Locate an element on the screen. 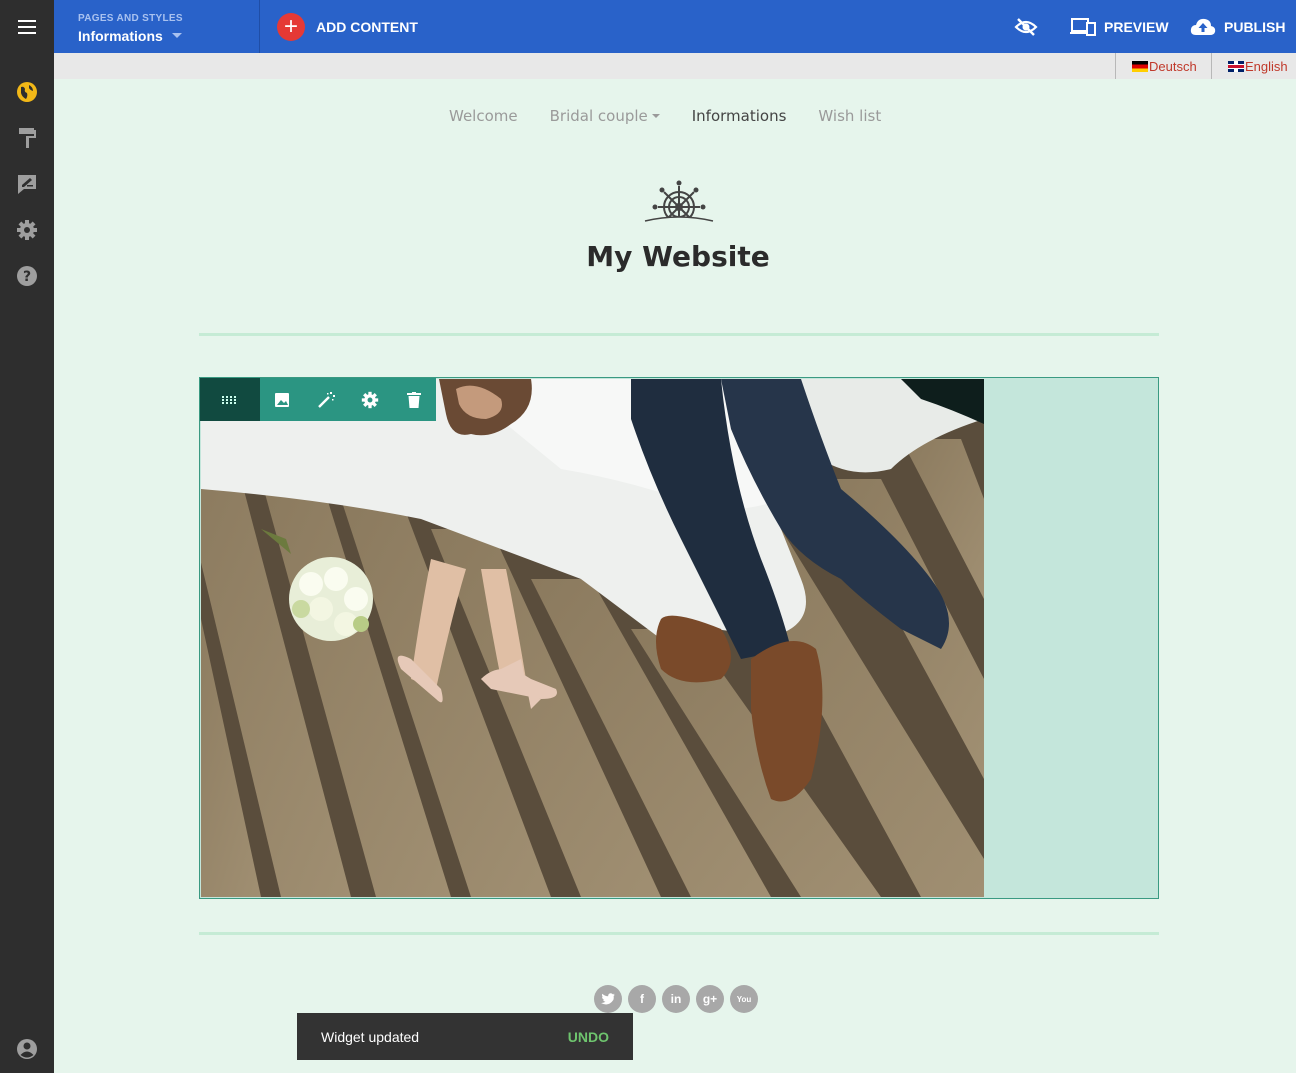 Image resolution: width=1296 pixels, height=1073 pixels. linkedin-icon: in is located at coordinates (676, 999).